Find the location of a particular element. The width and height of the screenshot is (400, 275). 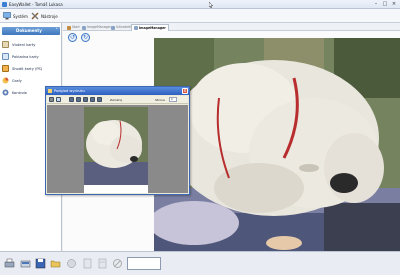

sidebar-item-insert-card: Vložení karty is located at coordinates (31, 44).